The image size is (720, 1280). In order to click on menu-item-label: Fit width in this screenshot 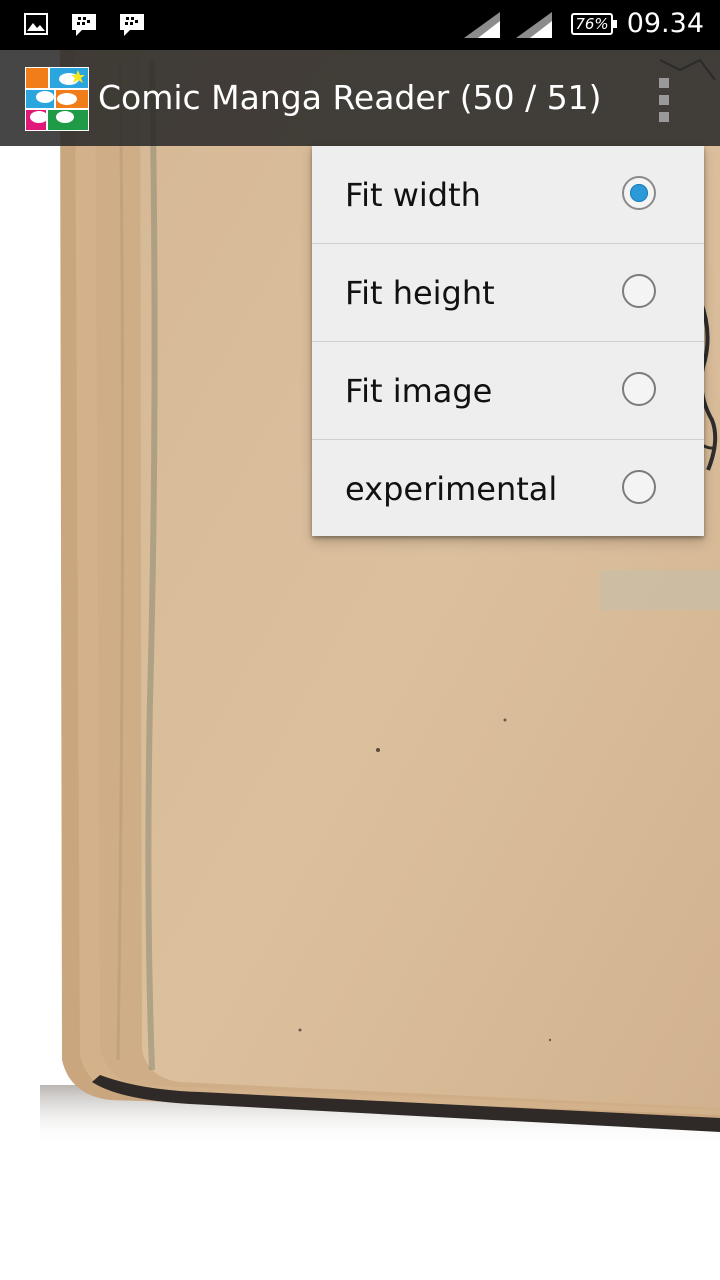, I will do `click(413, 195)`.